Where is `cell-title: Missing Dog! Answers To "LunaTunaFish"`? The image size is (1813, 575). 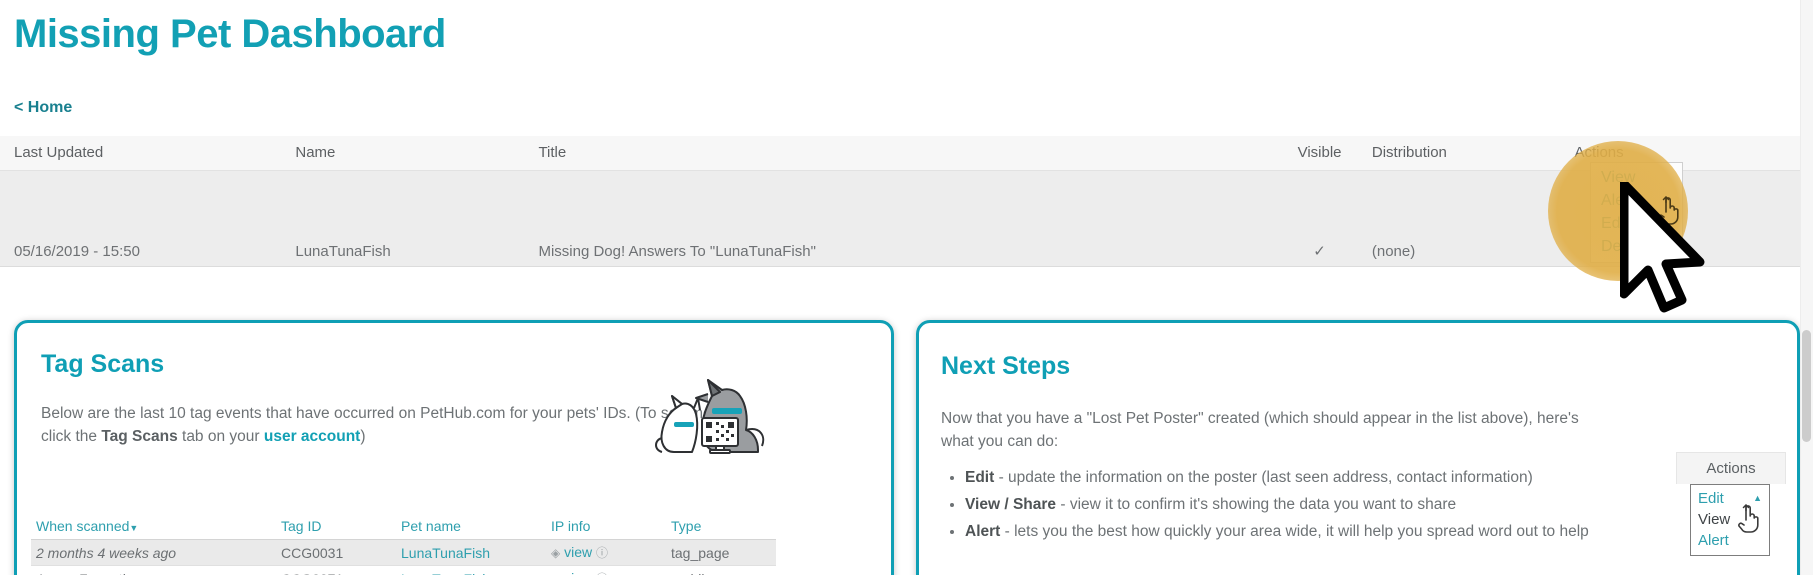 cell-title: Missing Dog! Answers To "LunaTunaFish" is located at coordinates (903, 218).